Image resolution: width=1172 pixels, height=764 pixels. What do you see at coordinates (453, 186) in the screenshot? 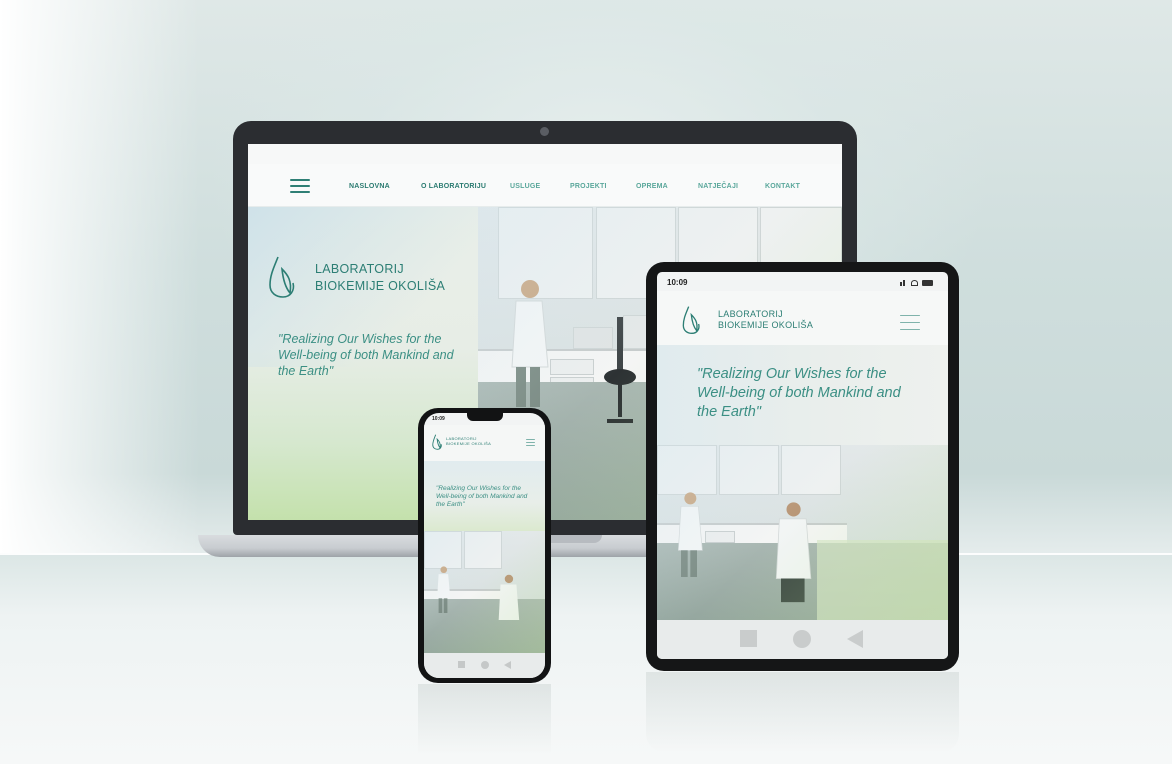
I see `nav-item-o-laboratoriju: O LABORATORIJU` at bounding box center [453, 186].